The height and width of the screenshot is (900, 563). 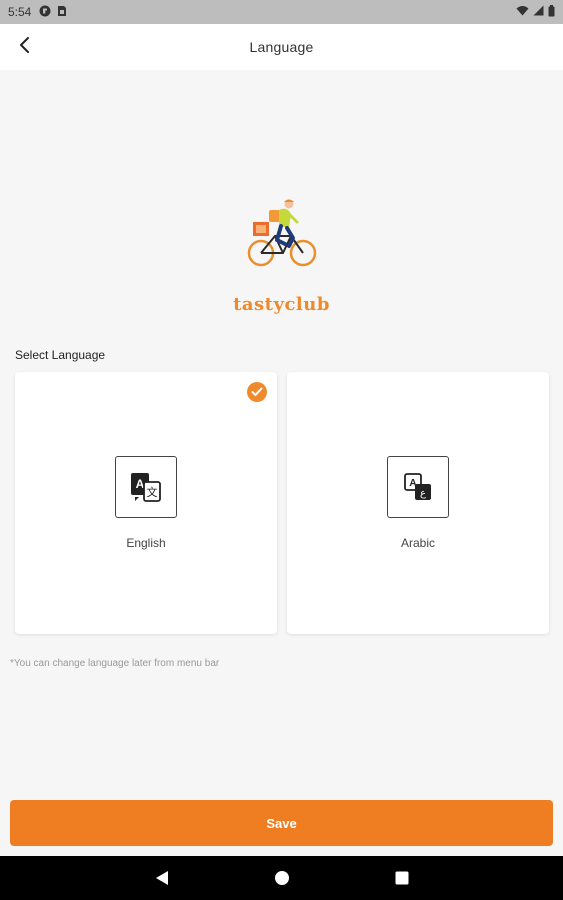 I want to click on sim-card-icon, so click(x=62, y=12).